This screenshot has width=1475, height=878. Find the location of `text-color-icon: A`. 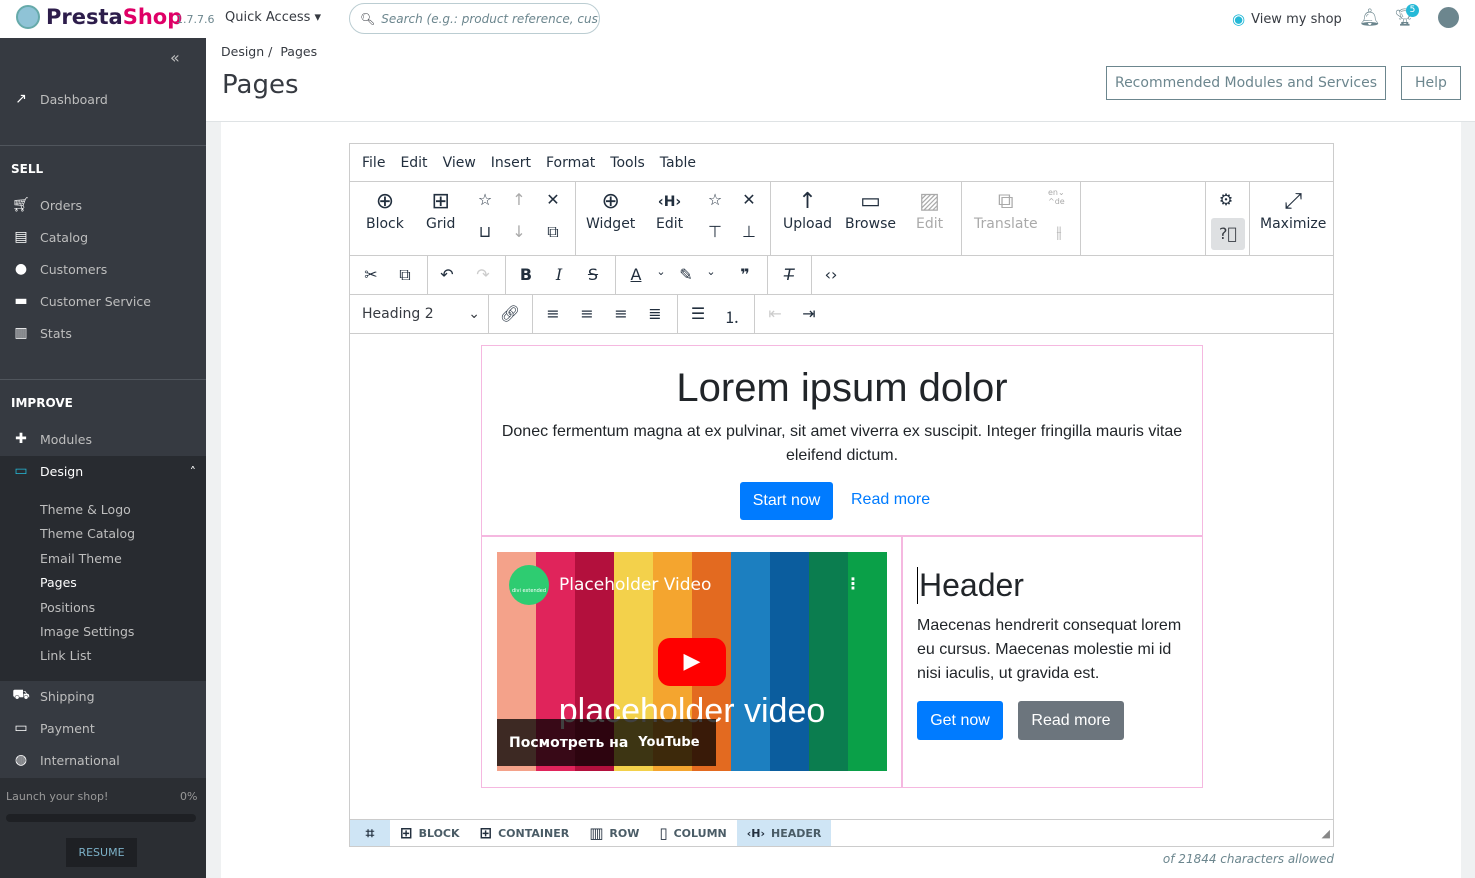

text-color-icon: A is located at coordinates (636, 274).